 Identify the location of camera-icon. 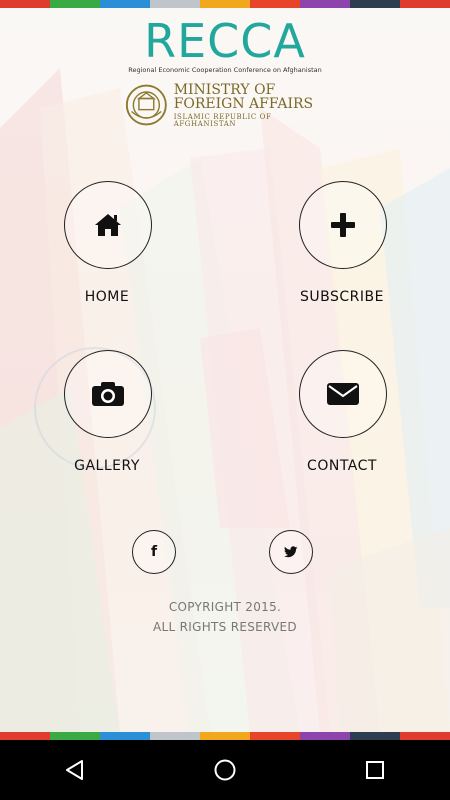
(108, 394).